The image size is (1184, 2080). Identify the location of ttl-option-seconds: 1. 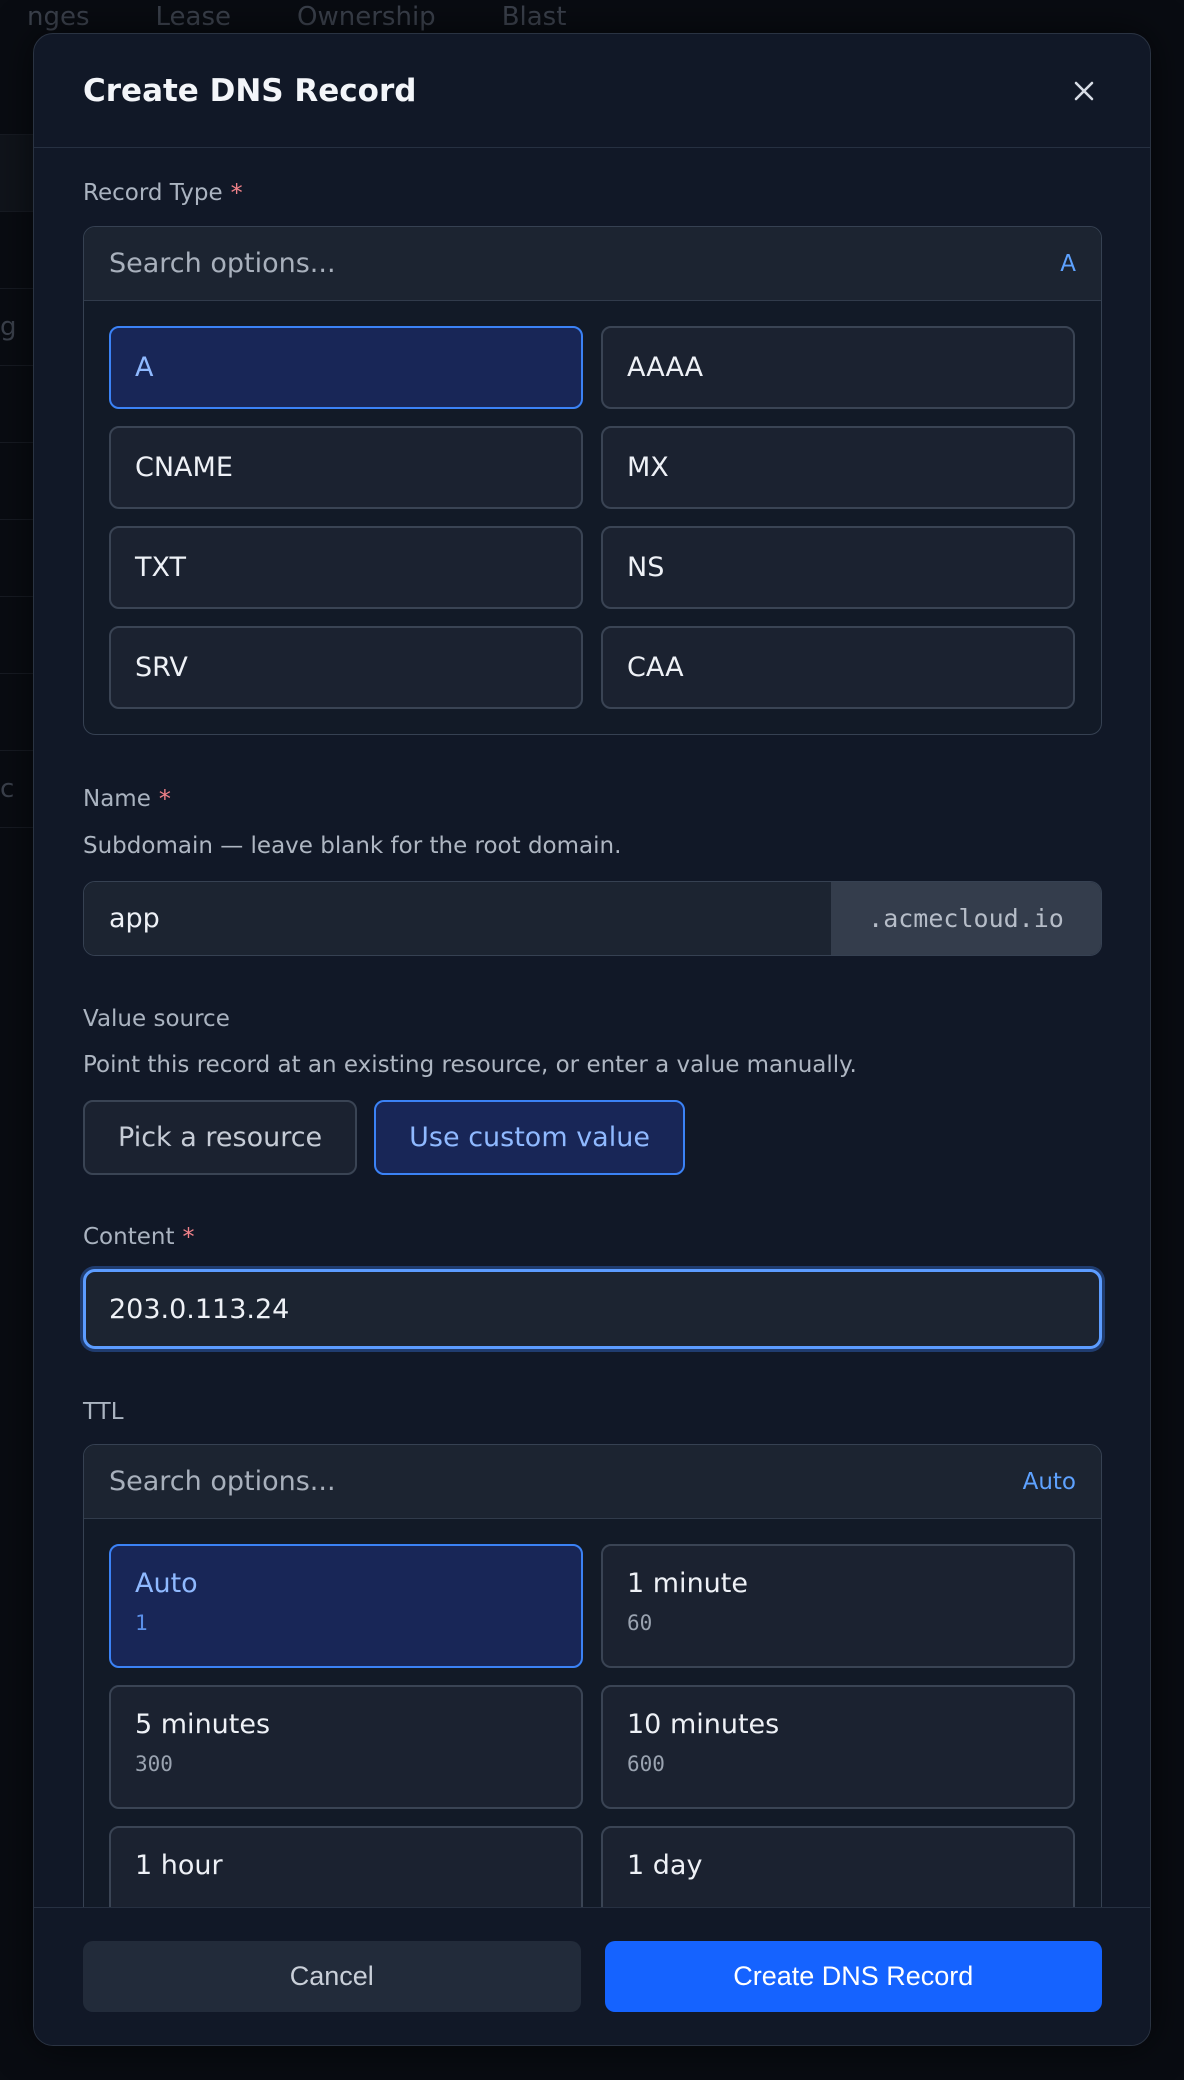
(141, 1623).